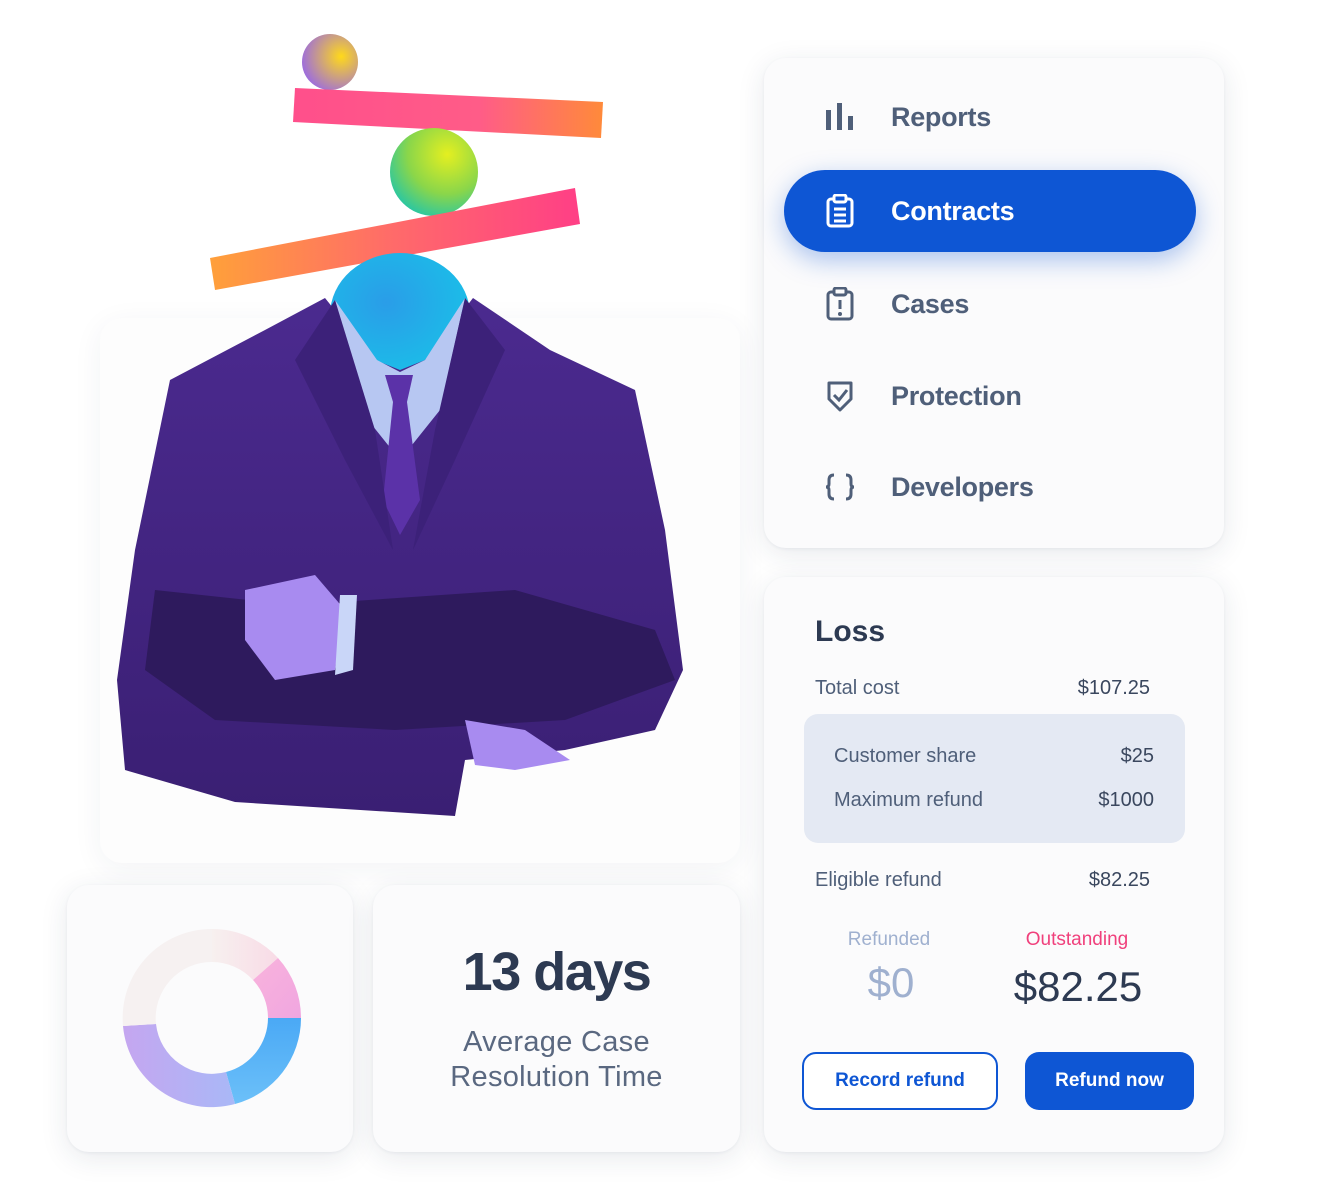 The width and height of the screenshot is (1329, 1185). I want to click on total-cost-label: Total cost, so click(857, 688).